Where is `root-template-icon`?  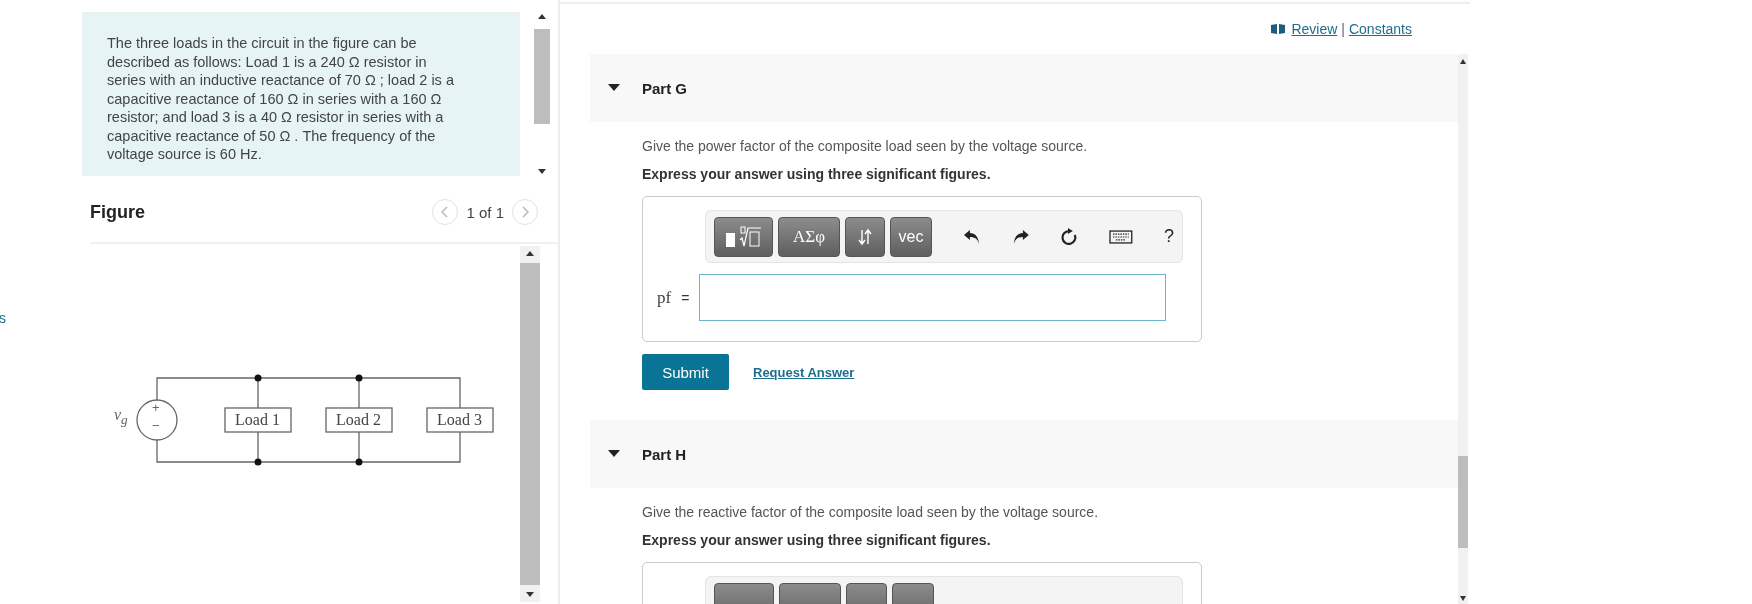
root-template-icon is located at coordinates (743, 236).